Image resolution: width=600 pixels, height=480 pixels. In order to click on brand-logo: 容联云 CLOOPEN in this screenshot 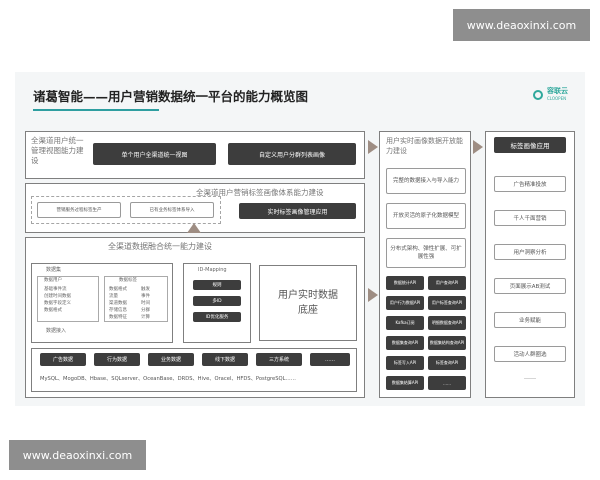, I will do `click(550, 95)`.